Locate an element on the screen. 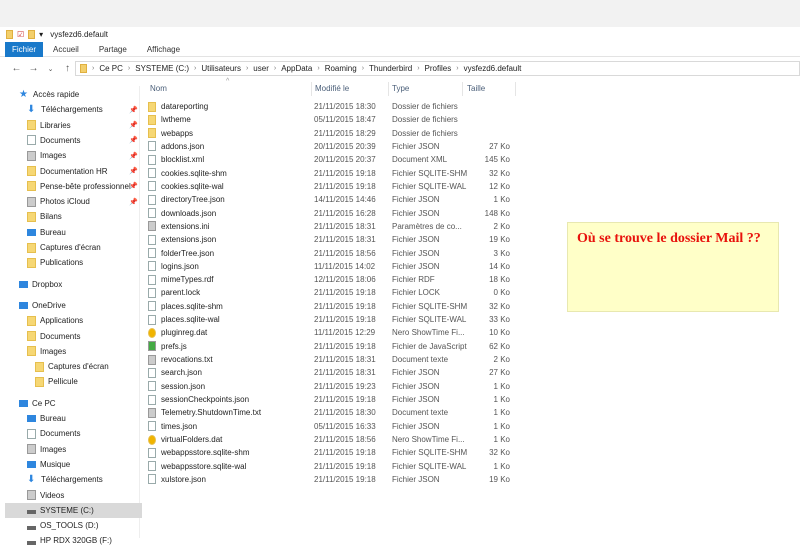  tab-fichier: Fichier is located at coordinates (24, 49).